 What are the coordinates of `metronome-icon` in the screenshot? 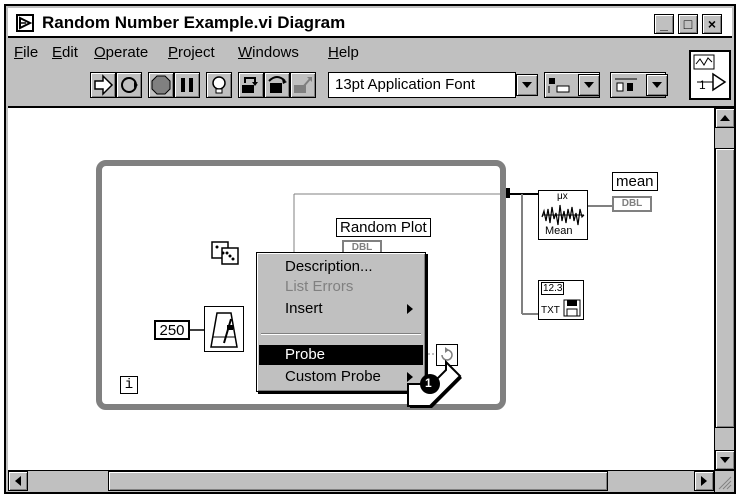 It's located at (224, 330).